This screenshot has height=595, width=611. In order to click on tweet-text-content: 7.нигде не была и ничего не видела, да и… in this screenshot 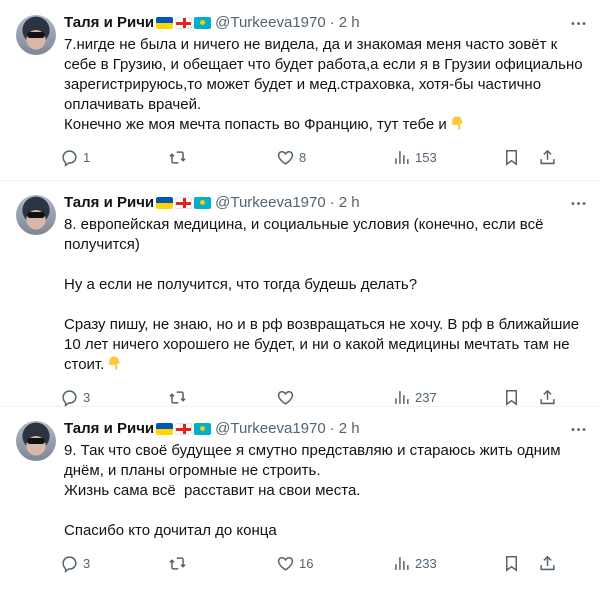, I will do `click(323, 84)`.